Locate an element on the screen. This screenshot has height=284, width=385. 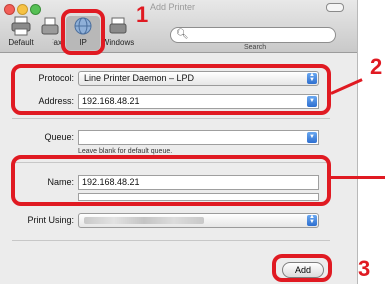
toolbar-default-label: Default is located at coordinates (21, 42).